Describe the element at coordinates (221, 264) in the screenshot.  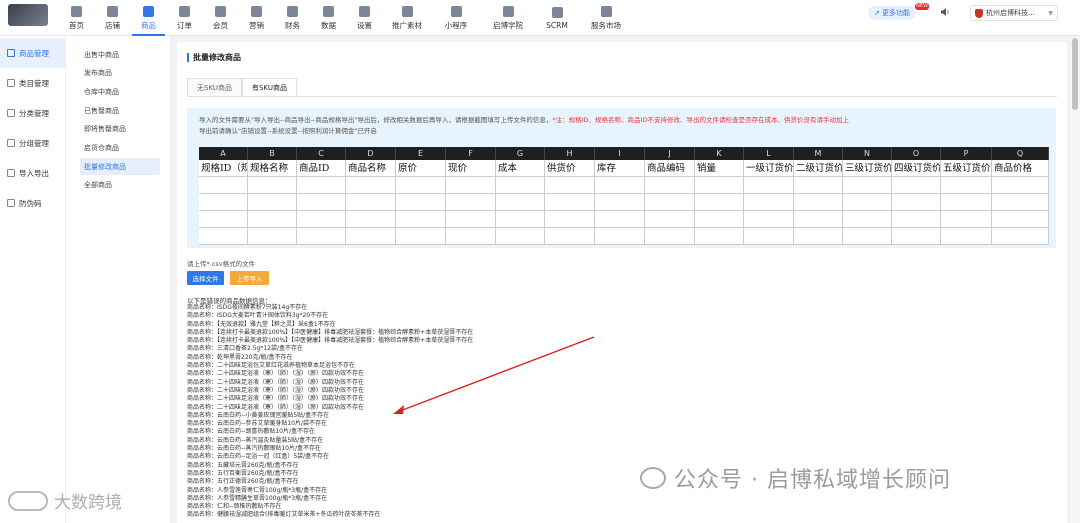
I see `upload-format-note: 请上传*.csv格式的文件` at that location.